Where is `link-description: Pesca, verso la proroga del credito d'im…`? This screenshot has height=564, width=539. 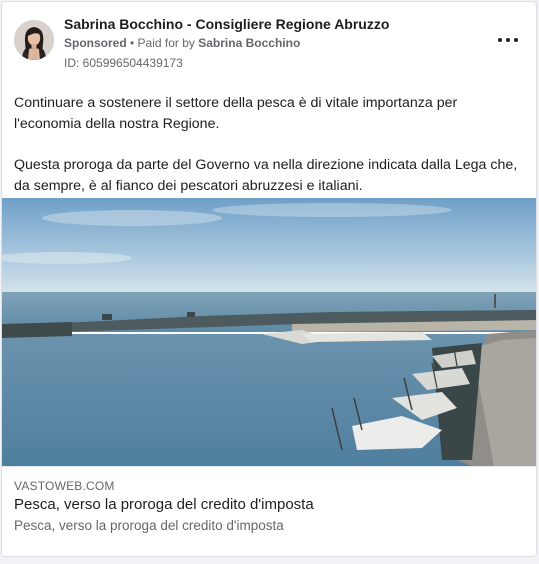 link-description: Pesca, verso la proroga del credito d'im… is located at coordinates (149, 525).